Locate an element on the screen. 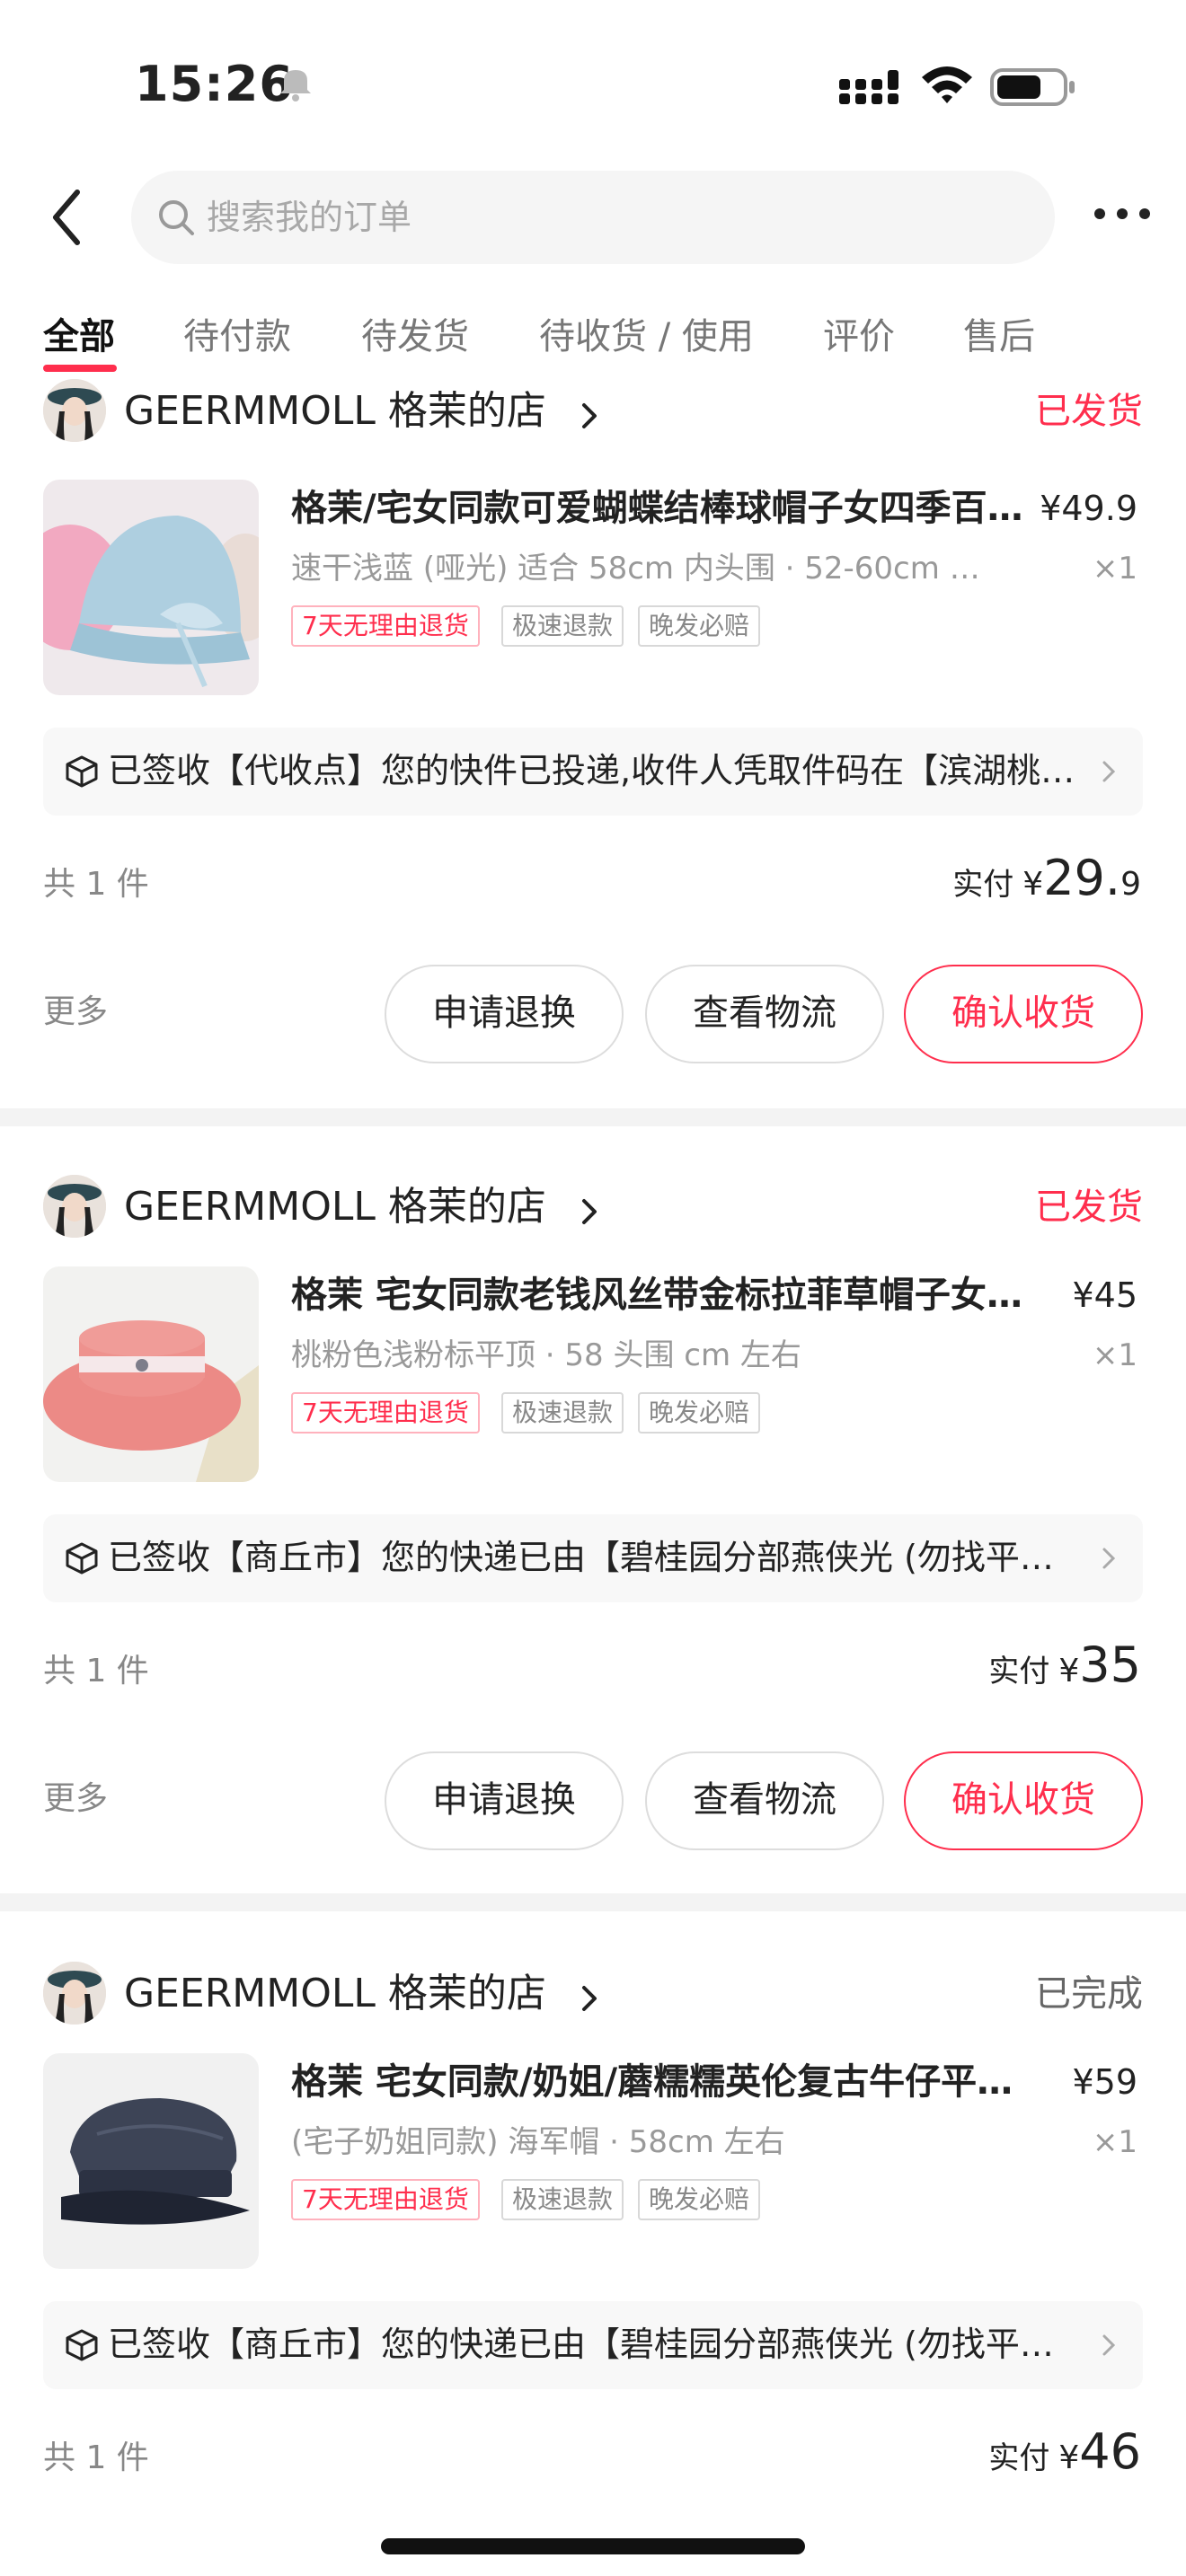 The image size is (1186, 2576). order-status: 已完成 is located at coordinates (1089, 1994).